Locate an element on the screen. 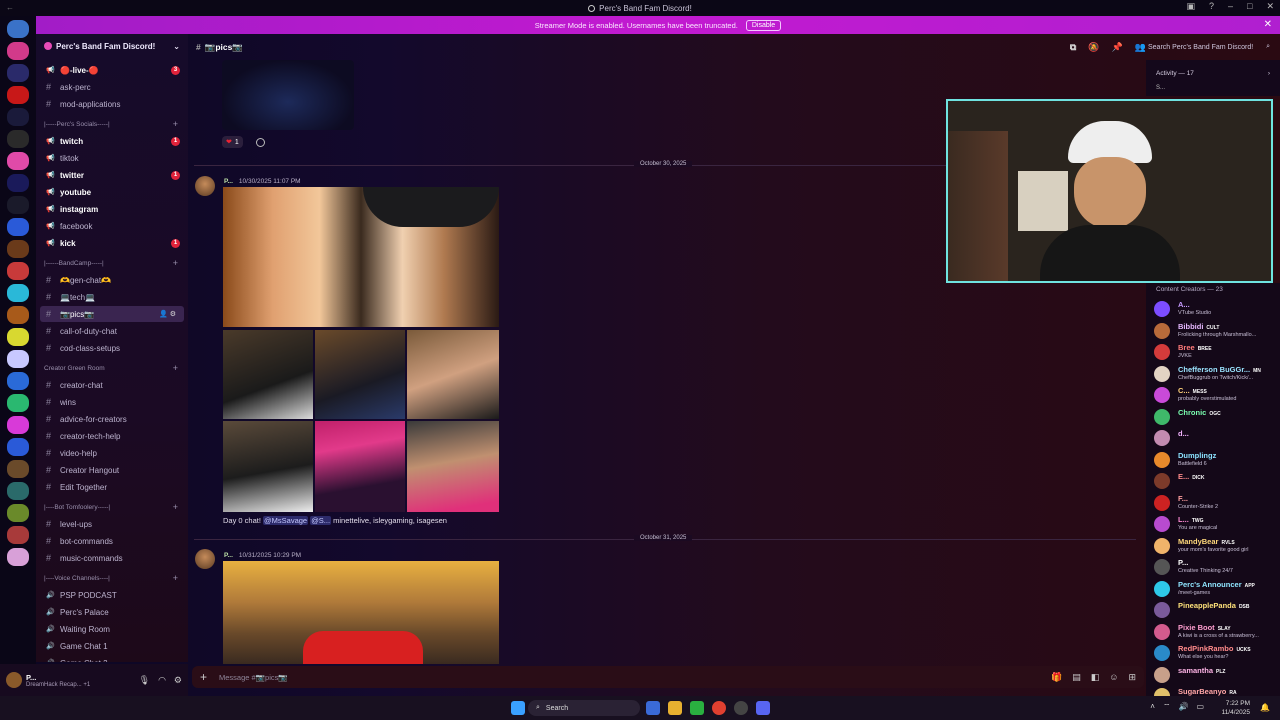 The width and height of the screenshot is (1280, 720). member-item: PineapplePanda DSB is located at coordinates (1215, 610).